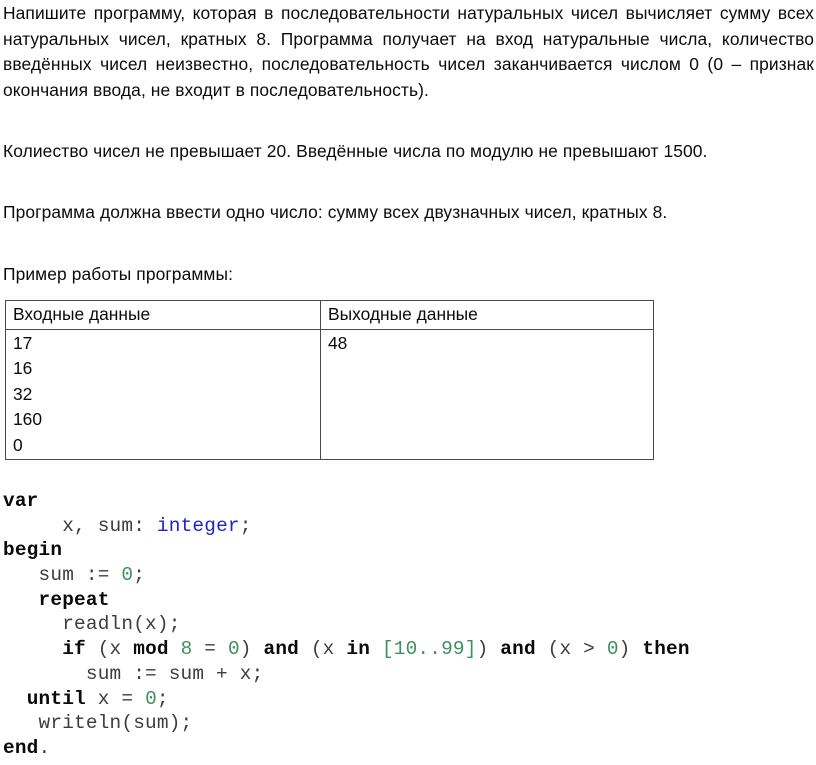  Describe the element at coordinates (408, 526) in the screenshot. I see `code-line: x, sum: integer;` at that location.